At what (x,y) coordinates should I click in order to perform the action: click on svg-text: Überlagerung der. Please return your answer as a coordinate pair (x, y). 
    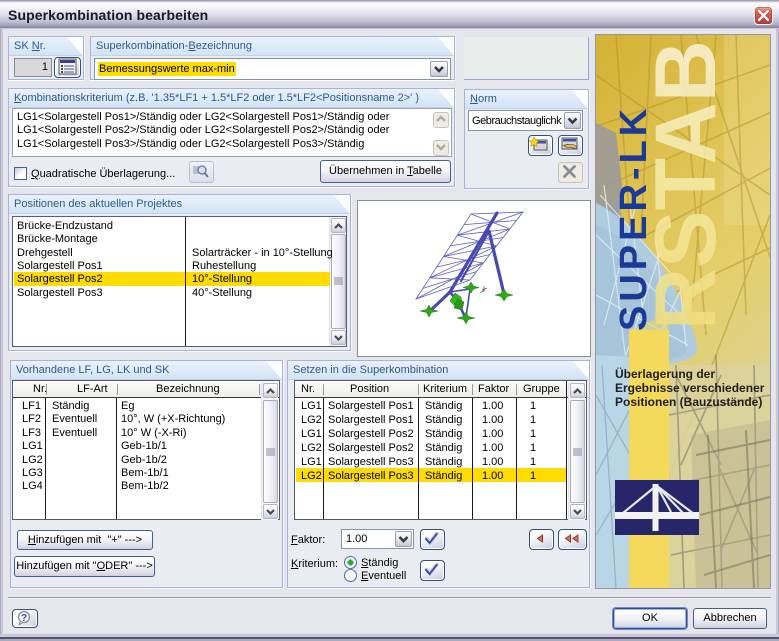
    Looking at the image, I should click on (665, 373).